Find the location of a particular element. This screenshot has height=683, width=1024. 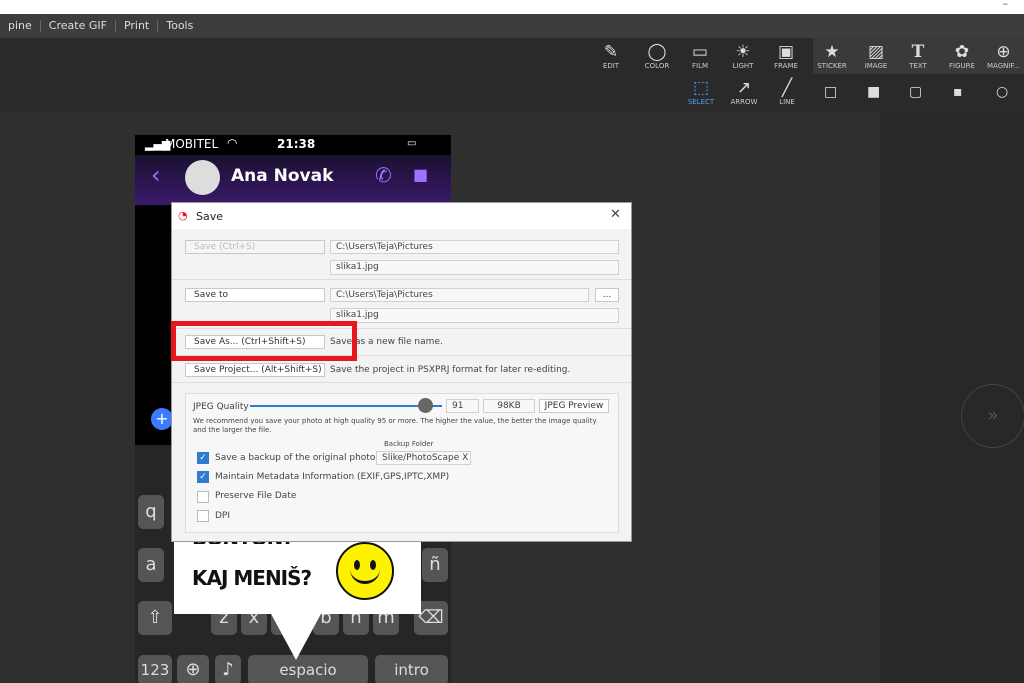

jpeg-quality-slider-thumb is located at coordinates (425, 405).